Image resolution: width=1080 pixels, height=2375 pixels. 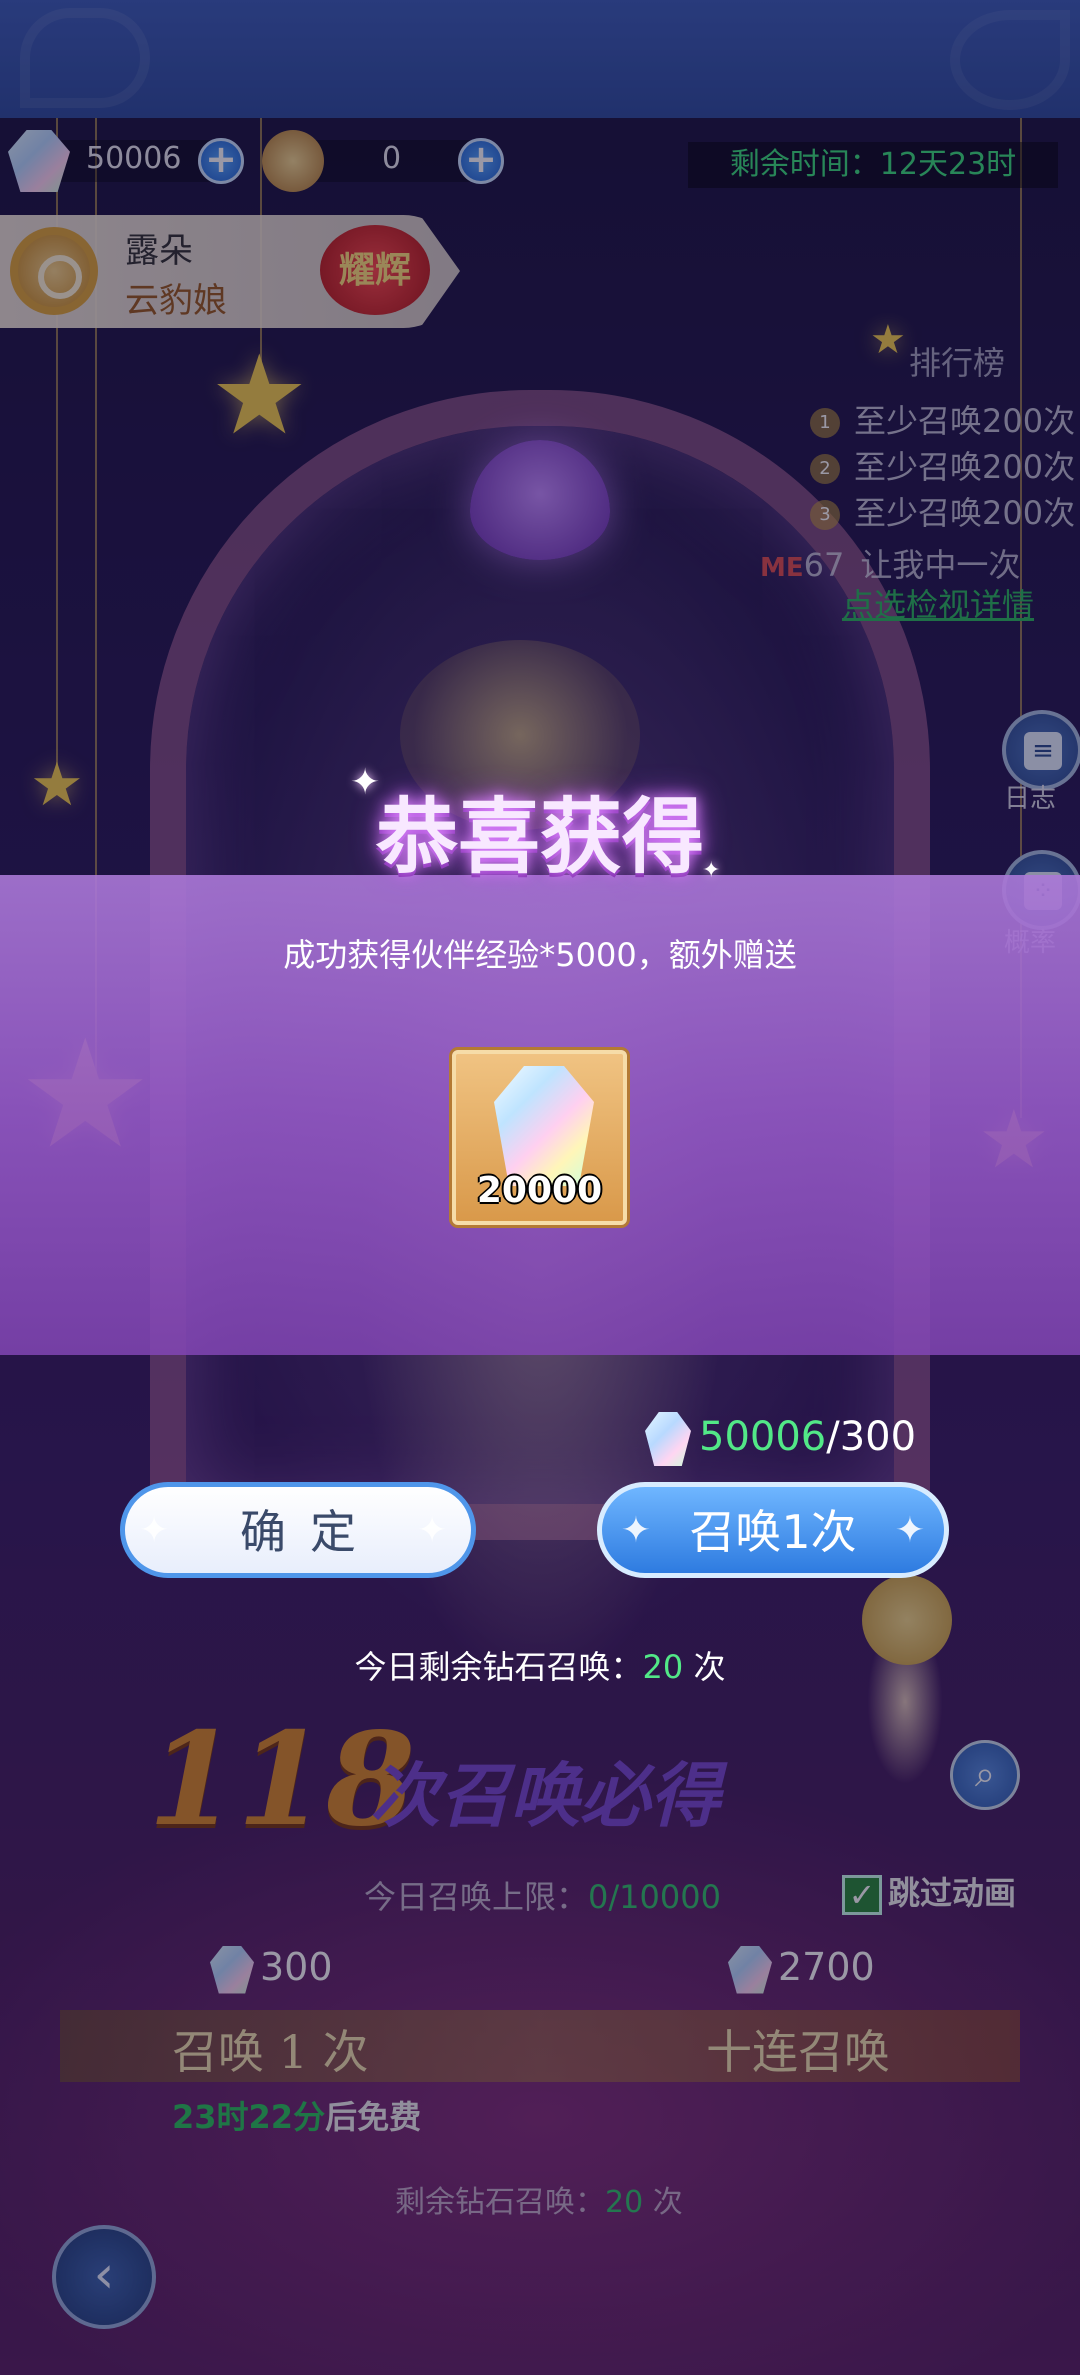 What do you see at coordinates (539, 1190) in the screenshot?
I see `reward-item-count: 20000` at bounding box center [539, 1190].